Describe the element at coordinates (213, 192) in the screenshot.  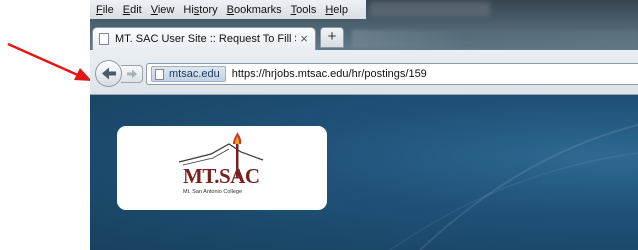
I see `logo-subtitle: Mt. San Antonio College` at that location.